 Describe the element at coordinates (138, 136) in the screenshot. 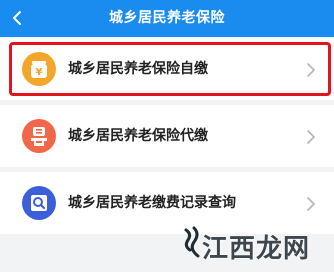

I see `menu-item-label: 城乡居民养老保险代缴` at that location.